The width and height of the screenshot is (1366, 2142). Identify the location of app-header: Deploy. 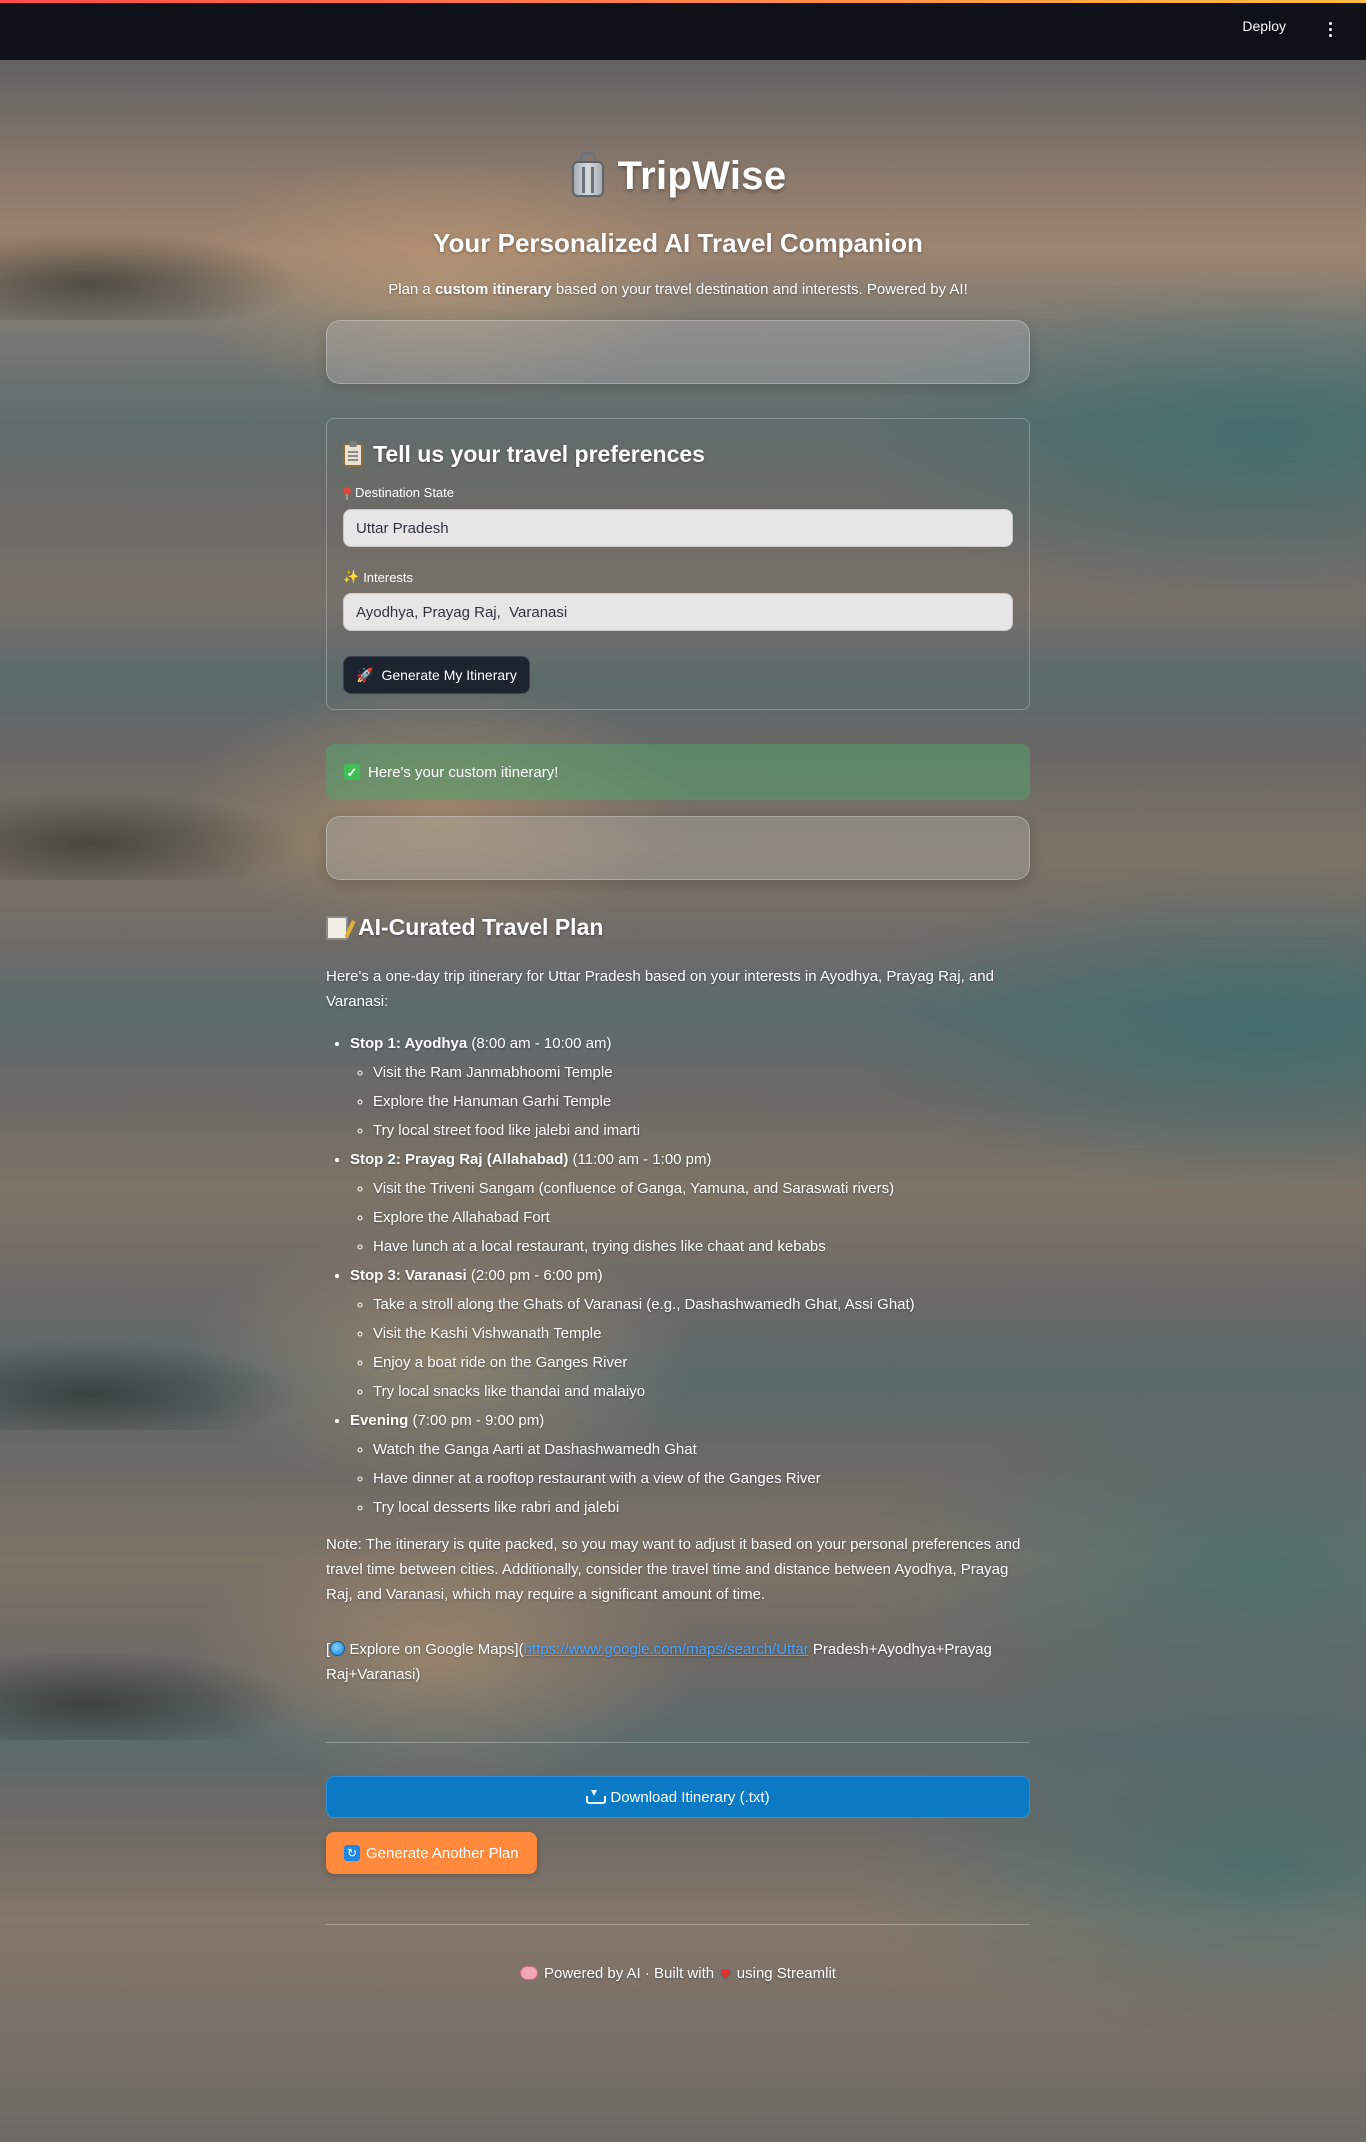
(683, 30).